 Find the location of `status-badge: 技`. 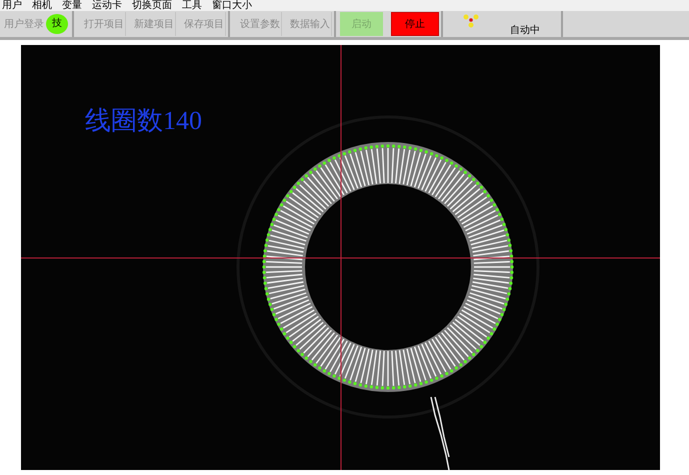

status-badge: 技 is located at coordinates (57, 24).